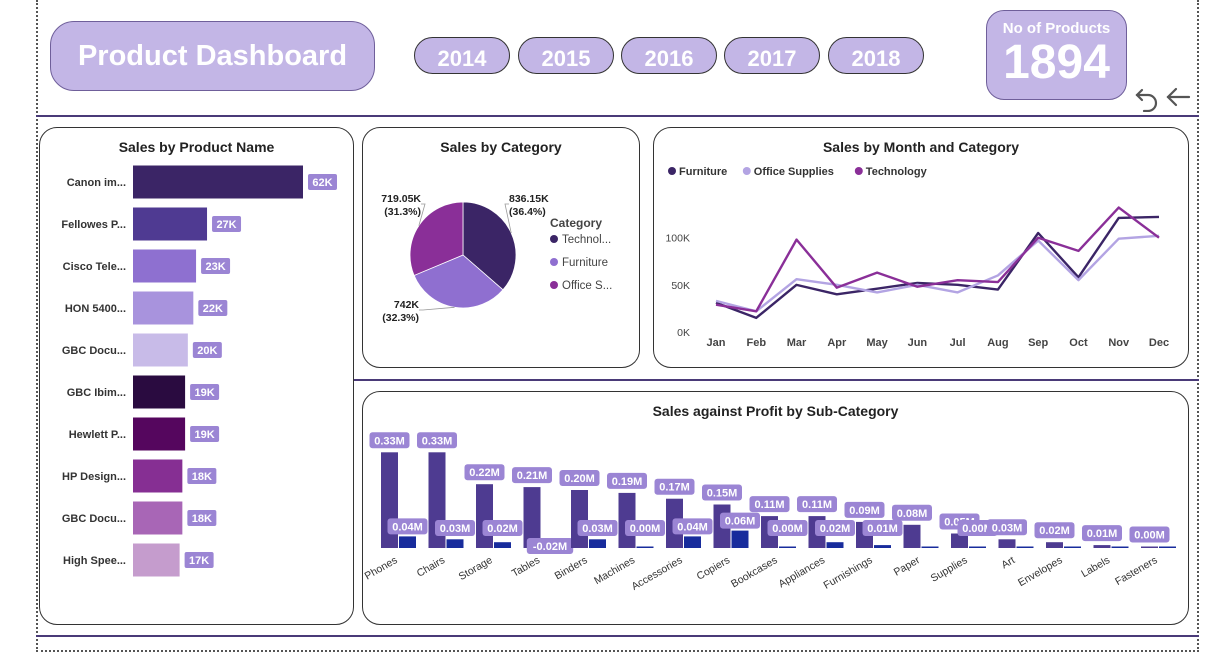 The width and height of the screenshot is (1232, 658). I want to click on subcategory-label: Paper, so click(907, 566).